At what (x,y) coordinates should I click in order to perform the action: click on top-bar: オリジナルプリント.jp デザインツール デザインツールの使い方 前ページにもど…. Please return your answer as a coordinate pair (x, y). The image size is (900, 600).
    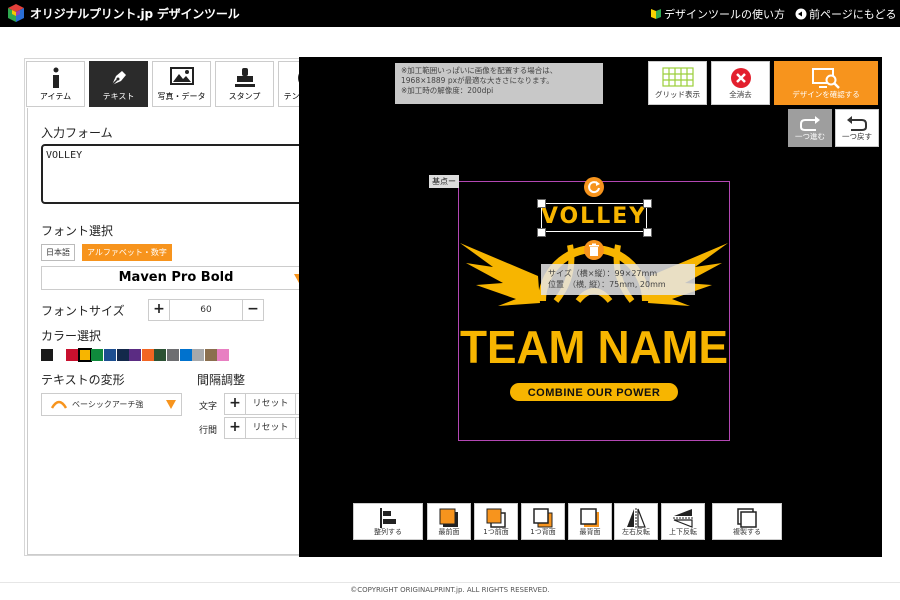
    Looking at the image, I should click on (450, 13).